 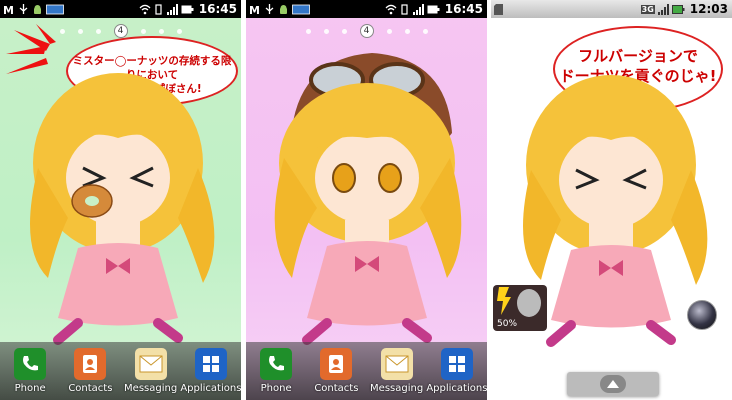 I want to click on clock: 12:03, so click(x=708, y=9).